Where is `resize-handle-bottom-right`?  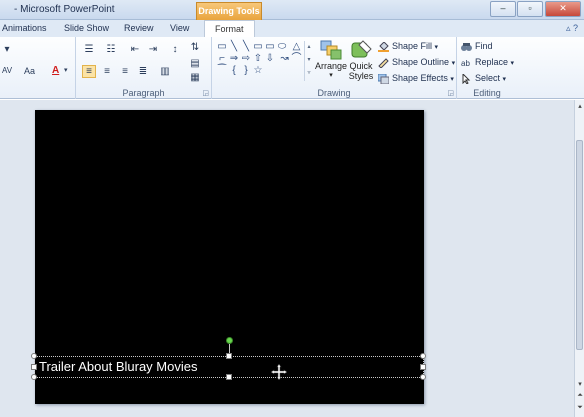 resize-handle-bottom-right is located at coordinates (423, 377).